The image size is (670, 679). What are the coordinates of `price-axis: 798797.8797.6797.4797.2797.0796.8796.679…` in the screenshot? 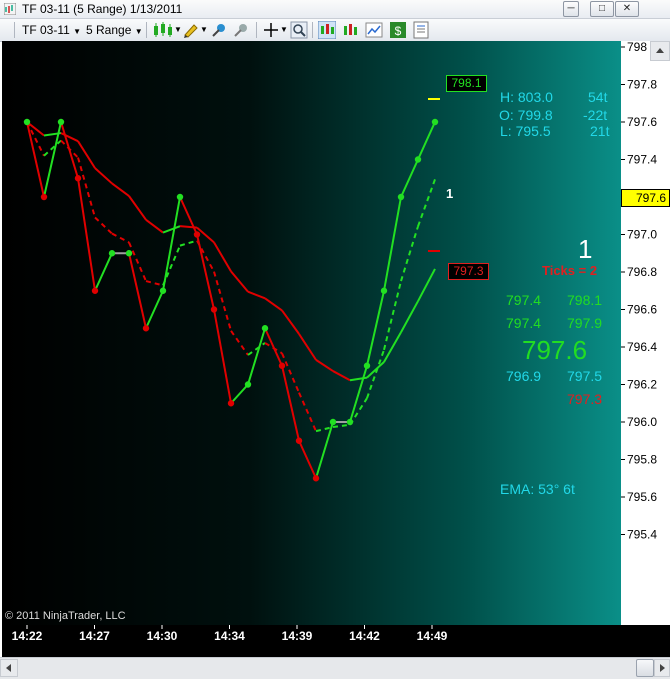 It's located at (645, 333).